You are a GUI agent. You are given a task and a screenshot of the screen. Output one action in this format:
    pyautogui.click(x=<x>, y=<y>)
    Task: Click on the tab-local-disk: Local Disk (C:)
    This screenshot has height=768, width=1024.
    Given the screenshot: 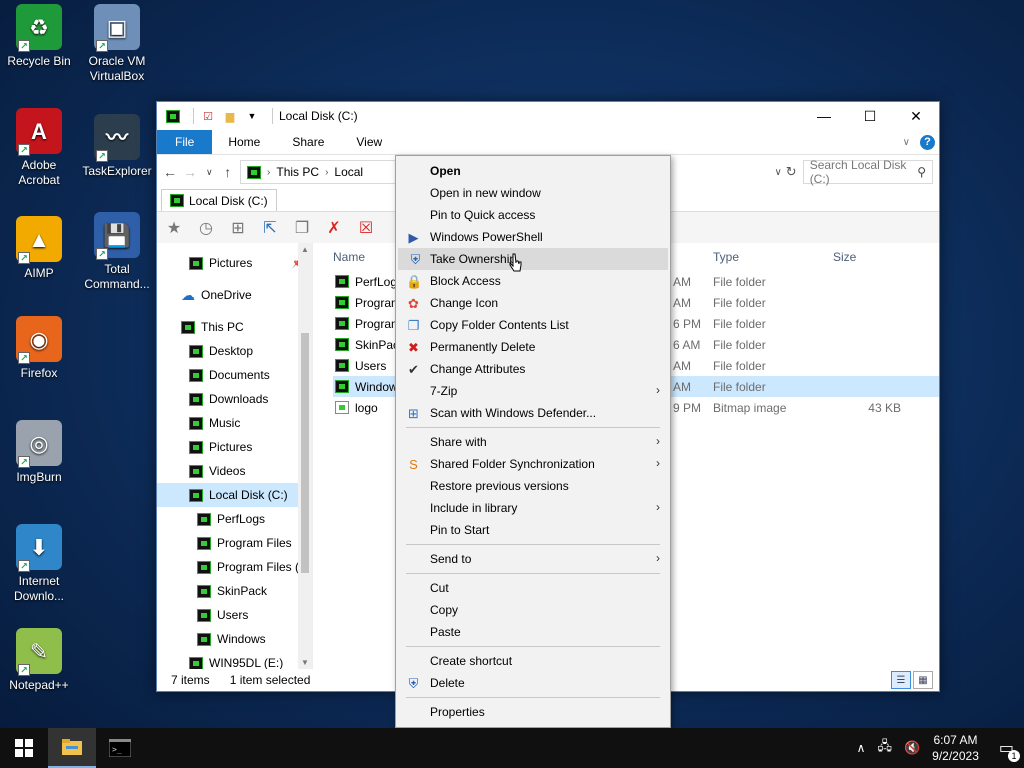 What is the action you would take?
    pyautogui.click(x=219, y=200)
    